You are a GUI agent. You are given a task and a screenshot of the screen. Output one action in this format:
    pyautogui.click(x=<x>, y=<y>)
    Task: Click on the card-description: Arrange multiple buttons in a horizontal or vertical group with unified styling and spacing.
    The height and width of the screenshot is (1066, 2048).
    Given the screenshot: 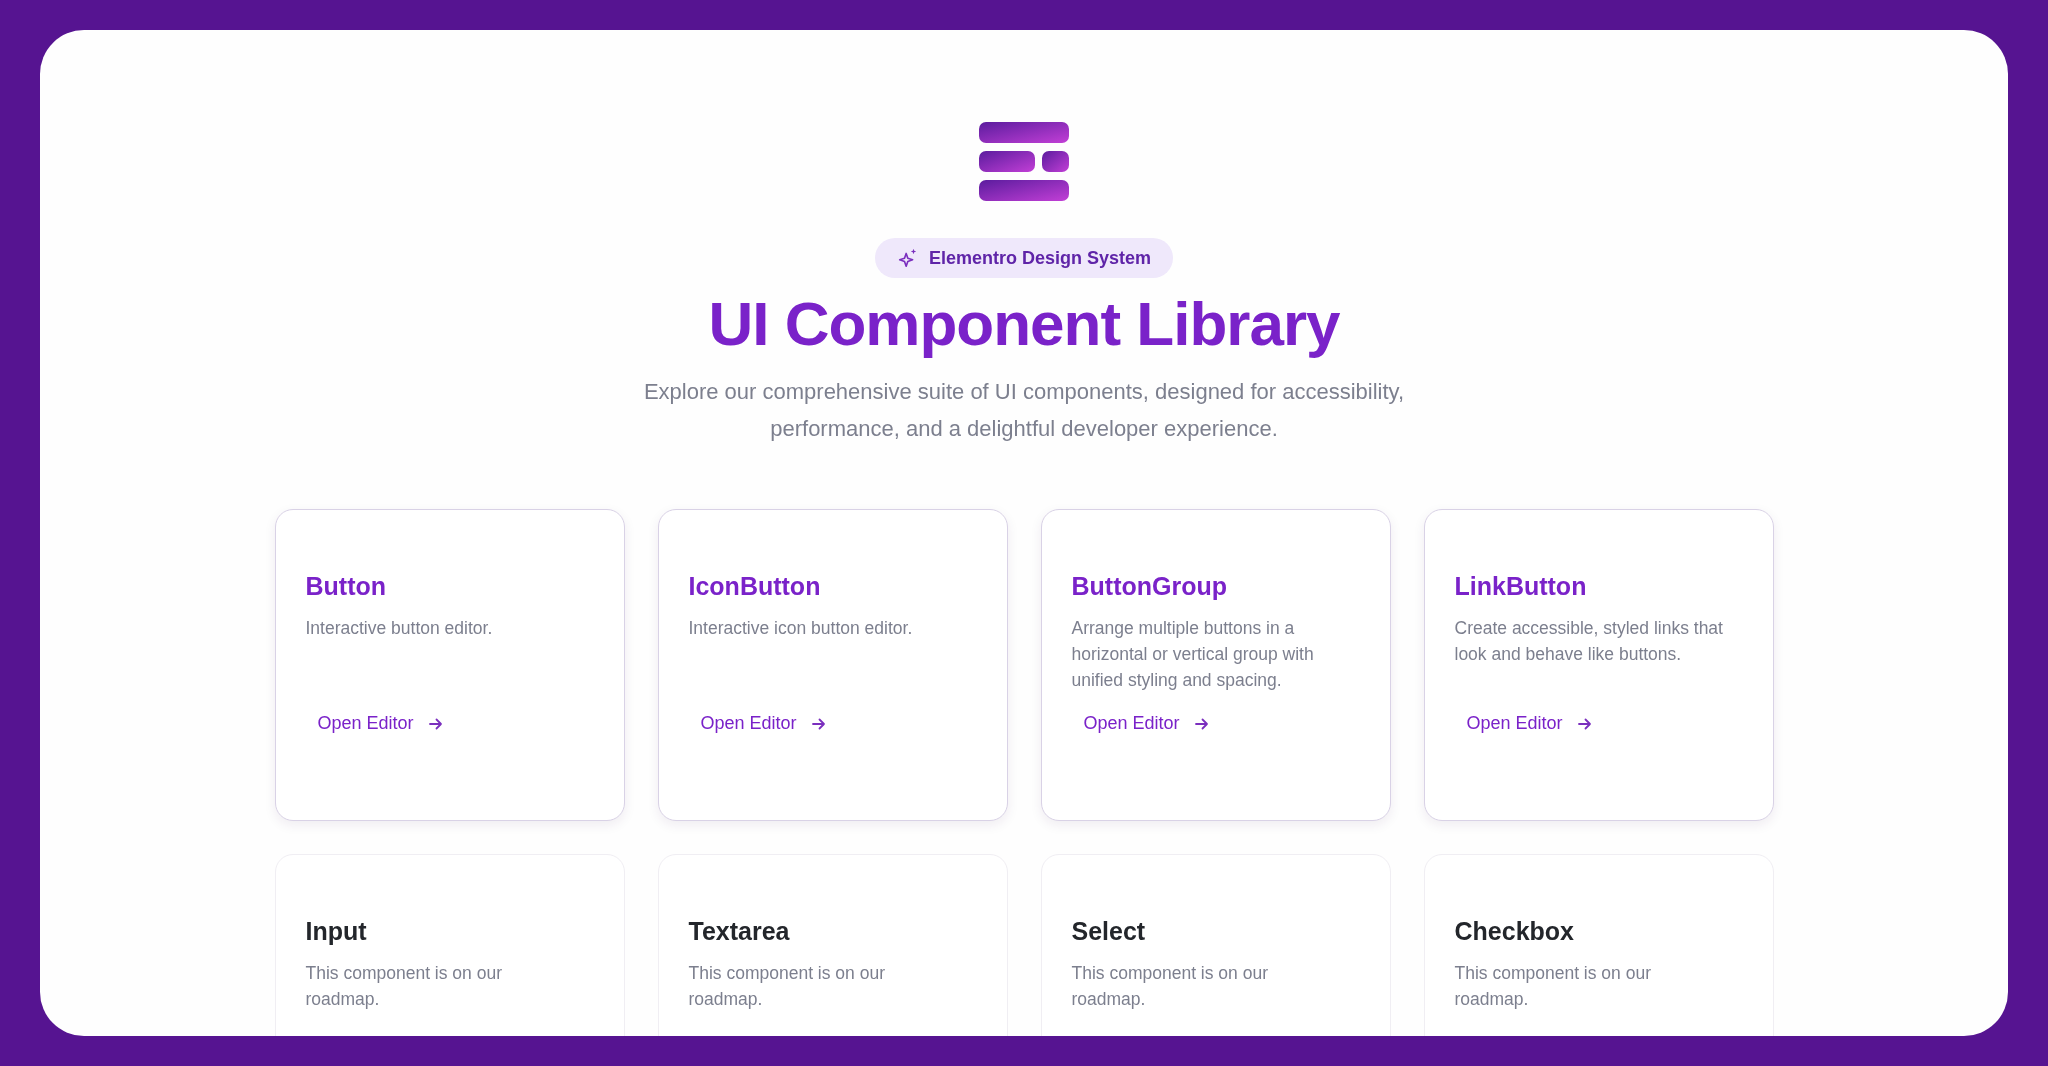 What is the action you would take?
    pyautogui.click(x=1193, y=654)
    